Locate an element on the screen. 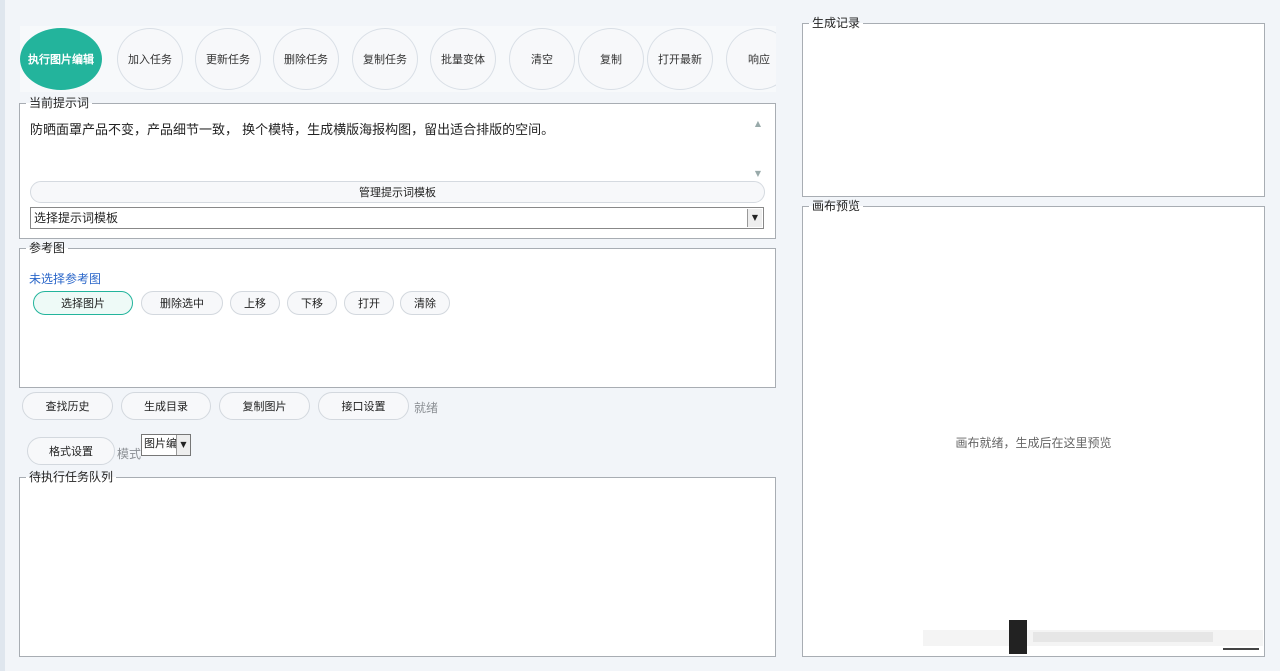  action-button-3: 接口设置 is located at coordinates (363, 406).